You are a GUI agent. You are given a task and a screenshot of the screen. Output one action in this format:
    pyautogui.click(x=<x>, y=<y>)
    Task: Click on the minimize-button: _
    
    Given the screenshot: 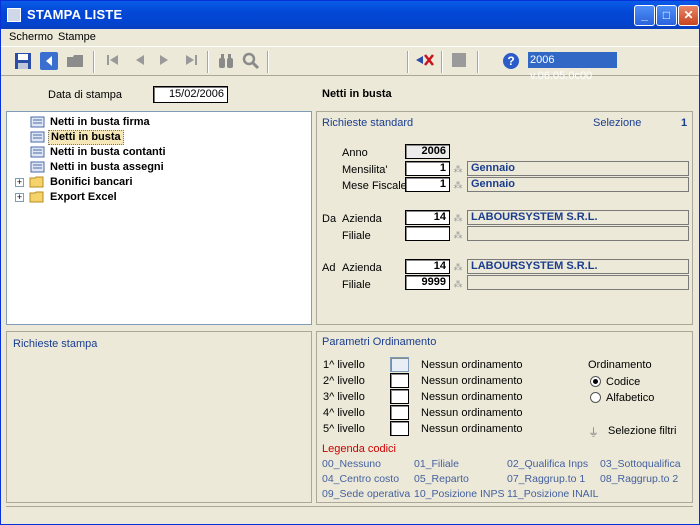 What is the action you would take?
    pyautogui.click(x=644, y=15)
    